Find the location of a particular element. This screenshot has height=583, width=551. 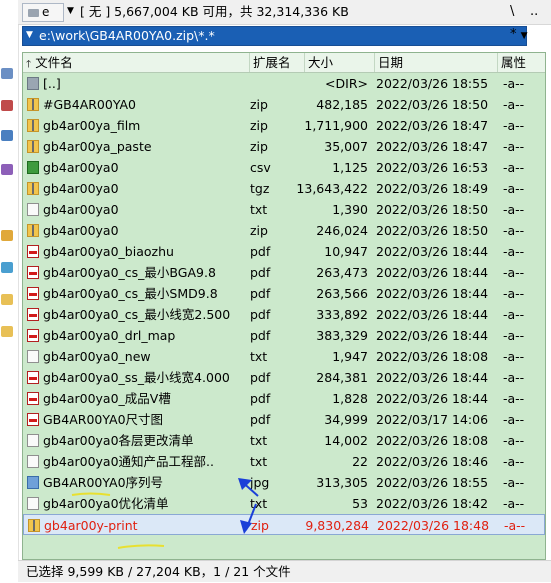

file-size: 1,125 is located at coordinates (350, 167).